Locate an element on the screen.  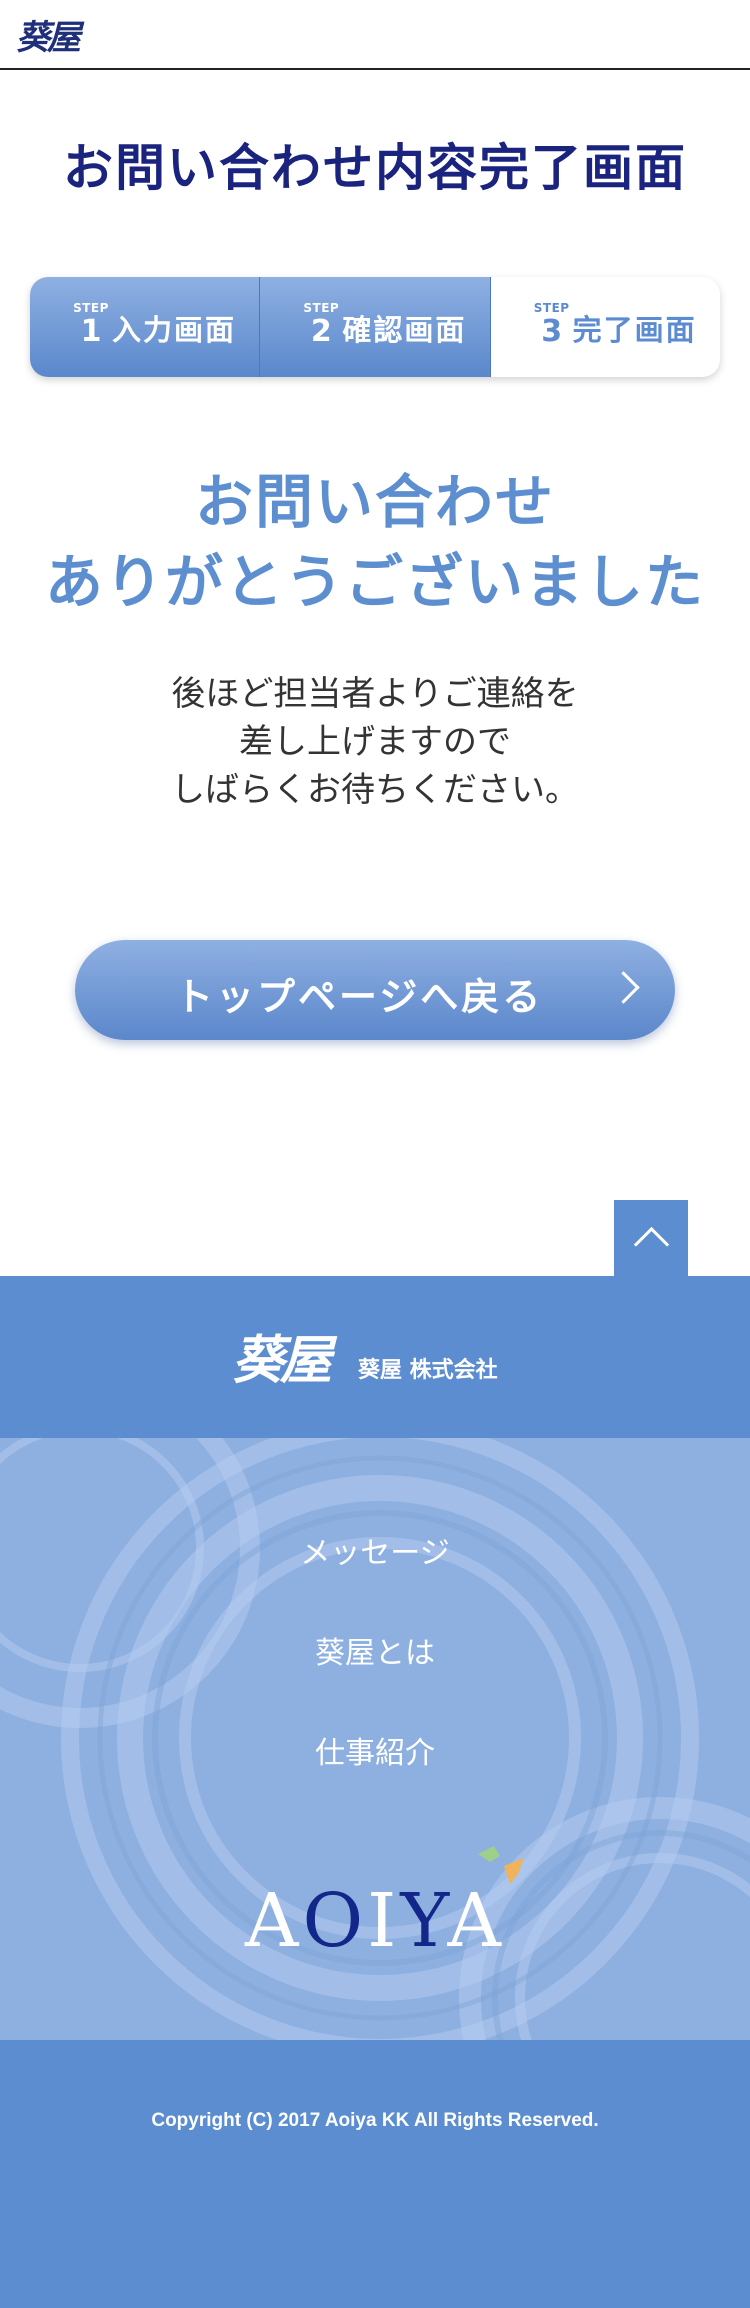
footer-logo: 葵屋 is located at coordinates (282, 1355).